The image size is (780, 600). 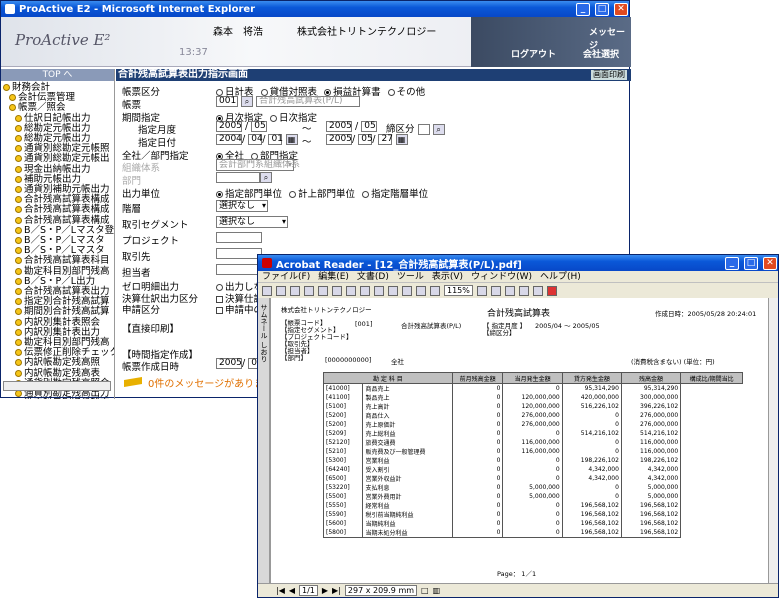 I want to click on fit-width-icon, so click(x=523, y=290).